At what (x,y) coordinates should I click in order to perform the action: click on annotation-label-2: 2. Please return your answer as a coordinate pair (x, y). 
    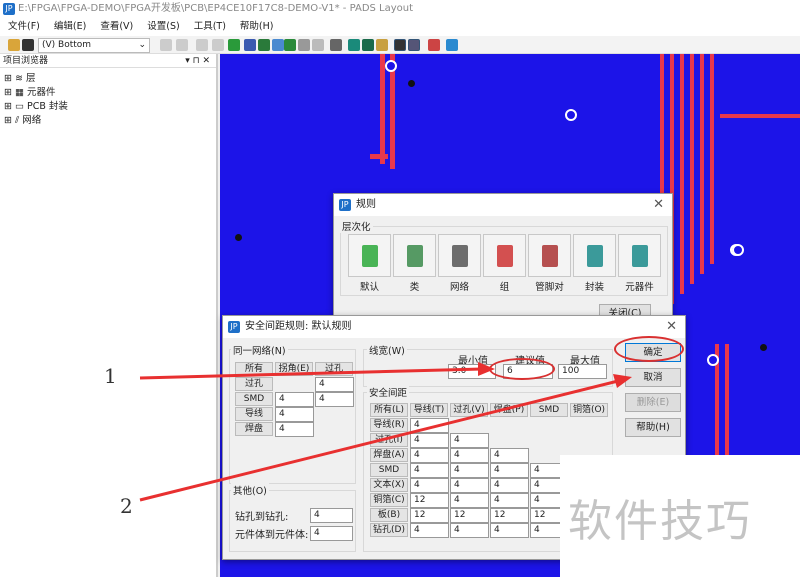
    Looking at the image, I should click on (126, 506).